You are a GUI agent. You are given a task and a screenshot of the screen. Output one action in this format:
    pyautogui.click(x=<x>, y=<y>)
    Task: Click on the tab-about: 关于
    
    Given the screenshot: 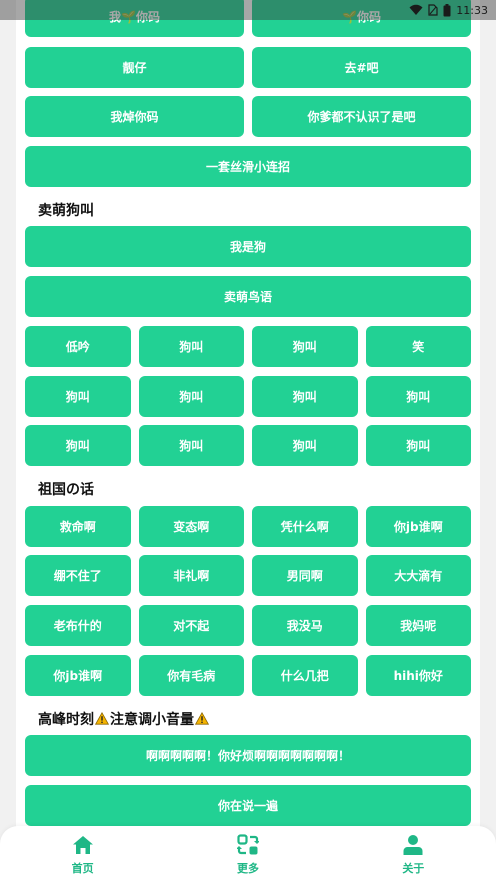 What is the action you would take?
    pyautogui.click(x=413, y=855)
    